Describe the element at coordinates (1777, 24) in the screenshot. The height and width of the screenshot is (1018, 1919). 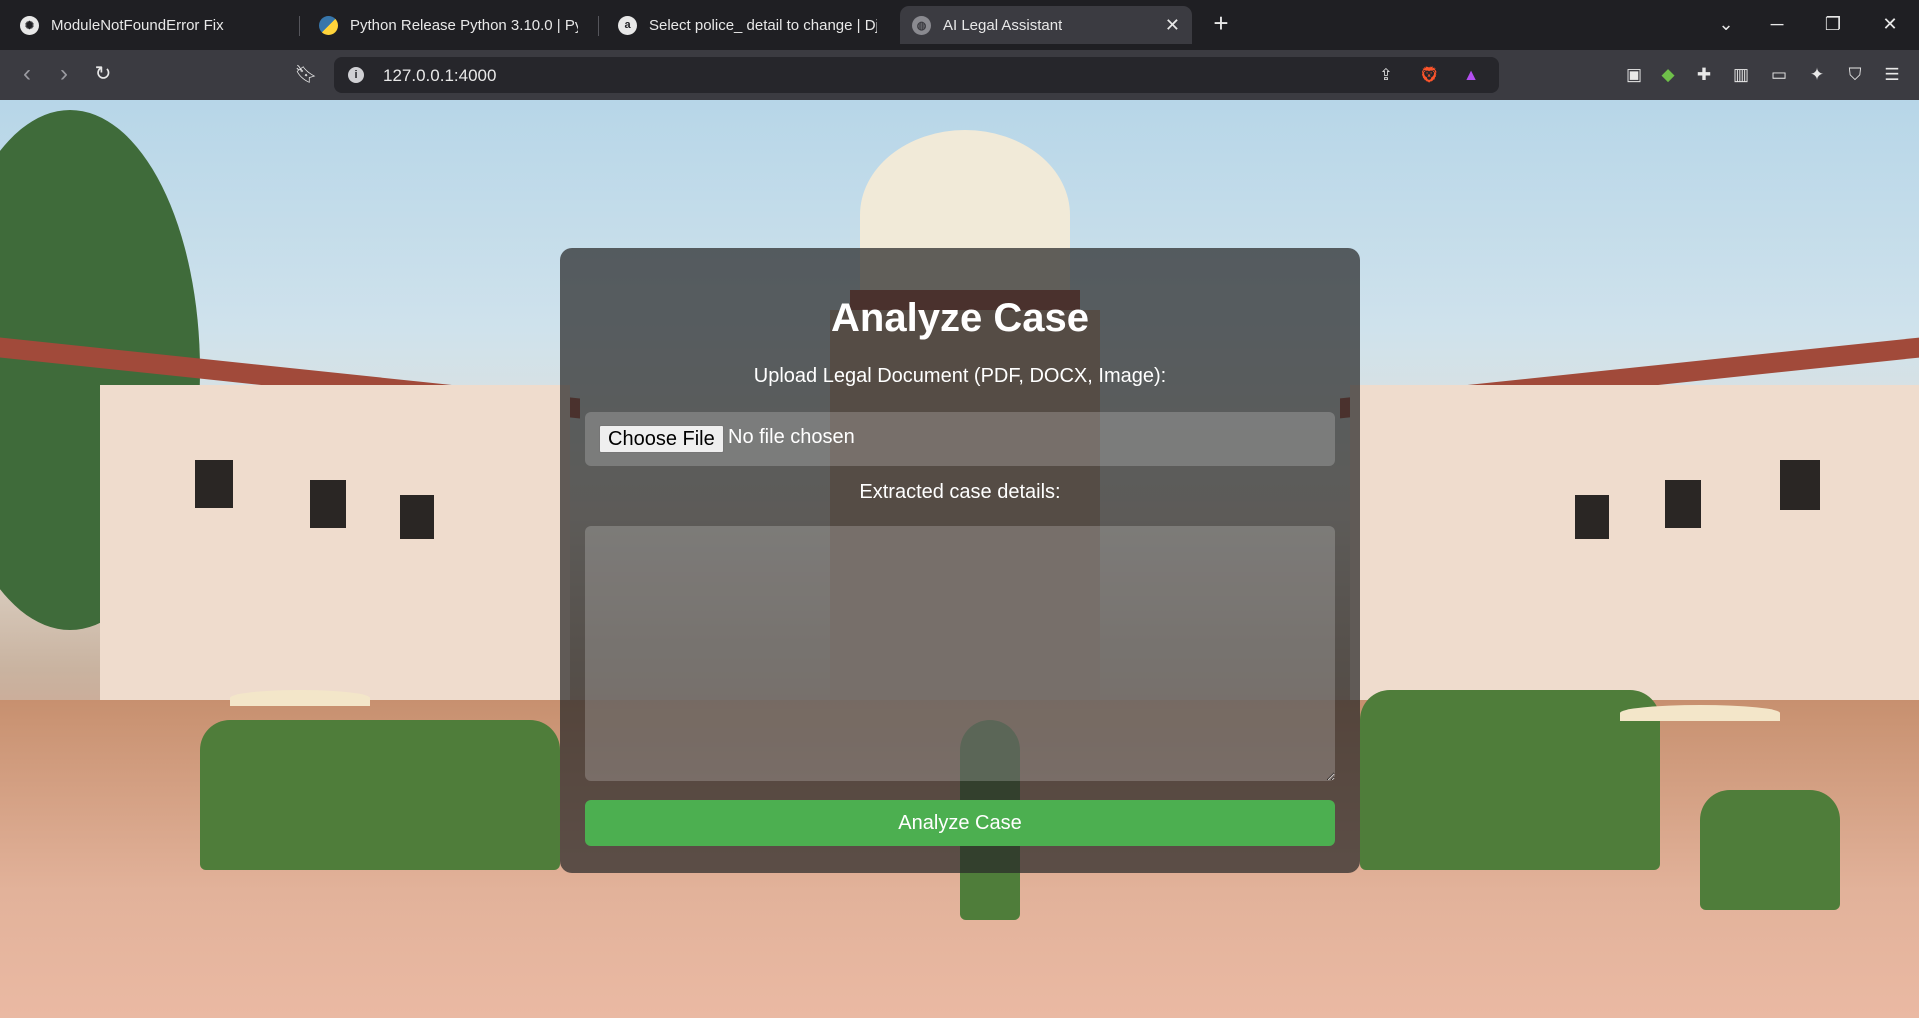
I see `minimize-icon: ─` at that location.